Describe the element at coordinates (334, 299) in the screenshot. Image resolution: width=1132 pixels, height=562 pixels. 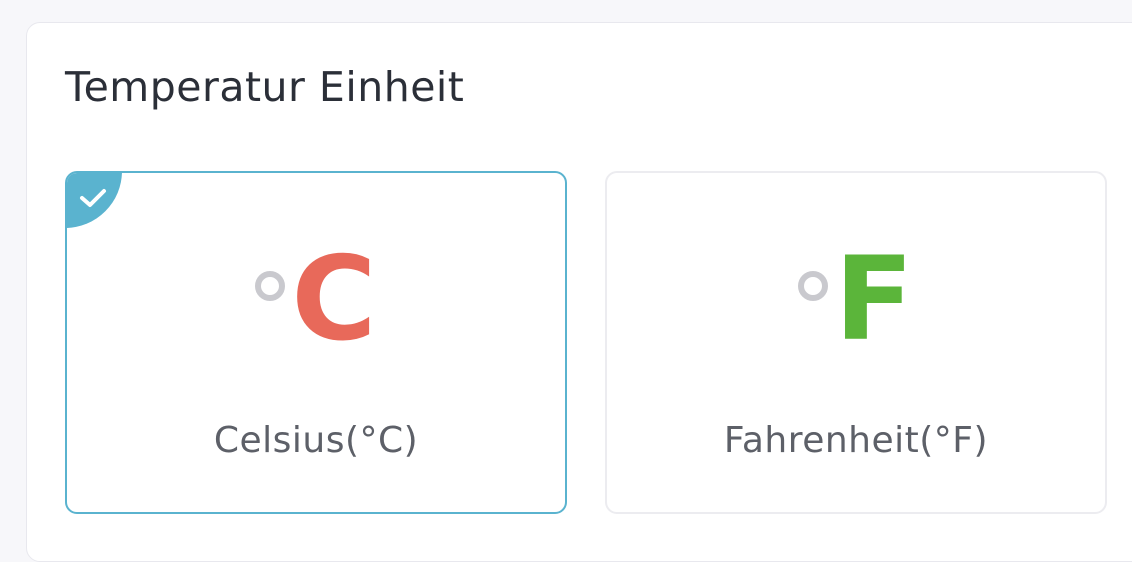
I see `celsius-letter: C` at that location.